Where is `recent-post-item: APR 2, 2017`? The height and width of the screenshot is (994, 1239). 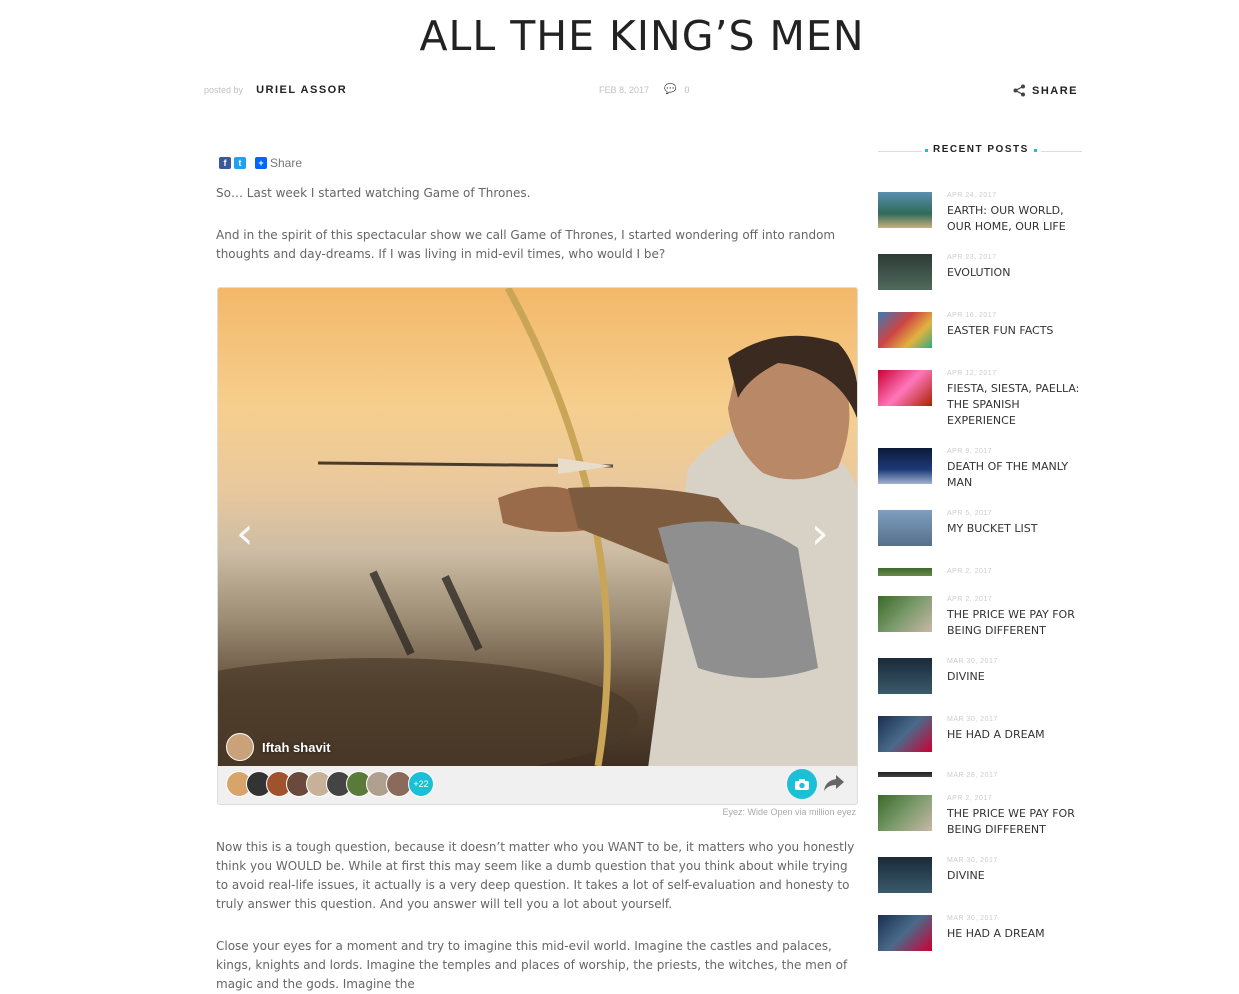 recent-post-item: APR 2, 2017 is located at coordinates (983, 578).